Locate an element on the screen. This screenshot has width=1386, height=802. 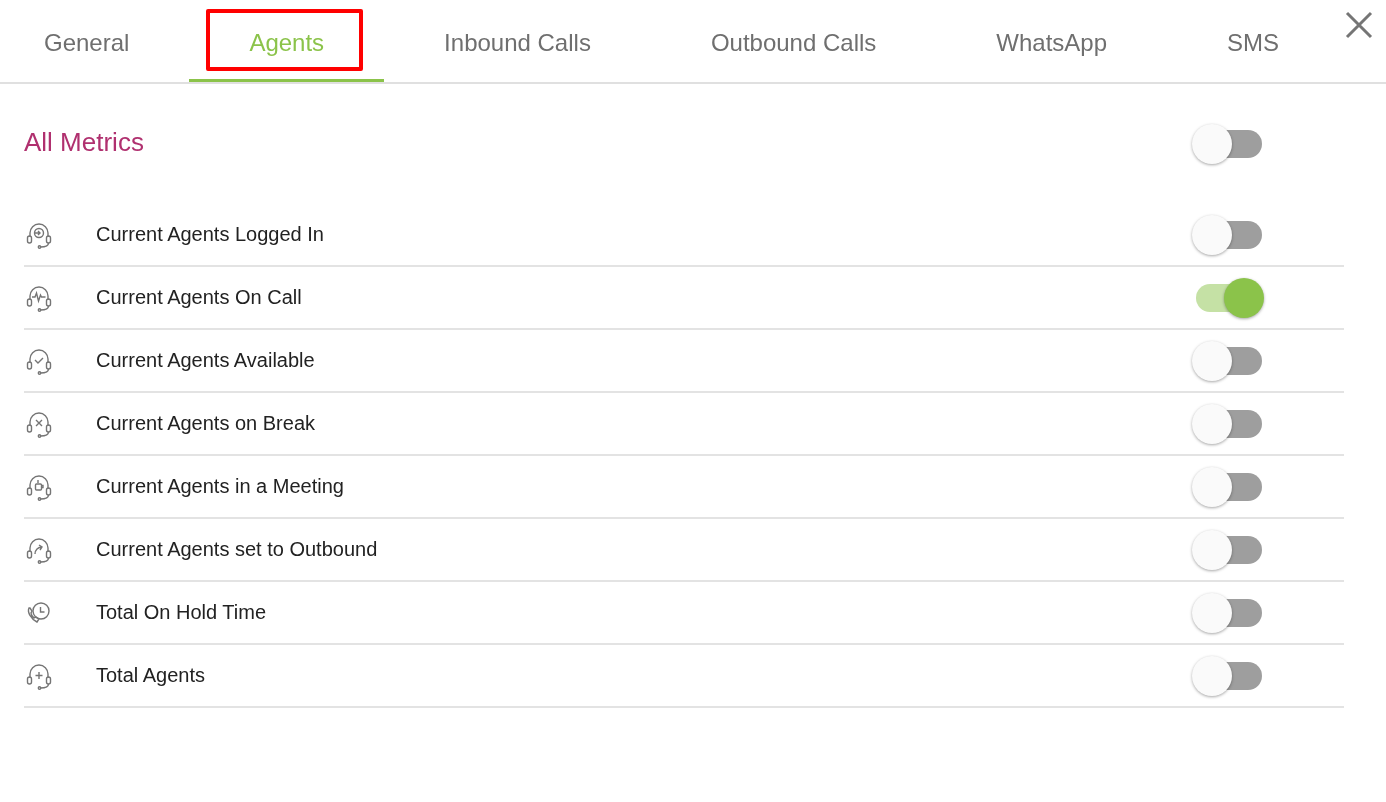
metric-label: Current Agents Available is located at coordinates (206, 360).